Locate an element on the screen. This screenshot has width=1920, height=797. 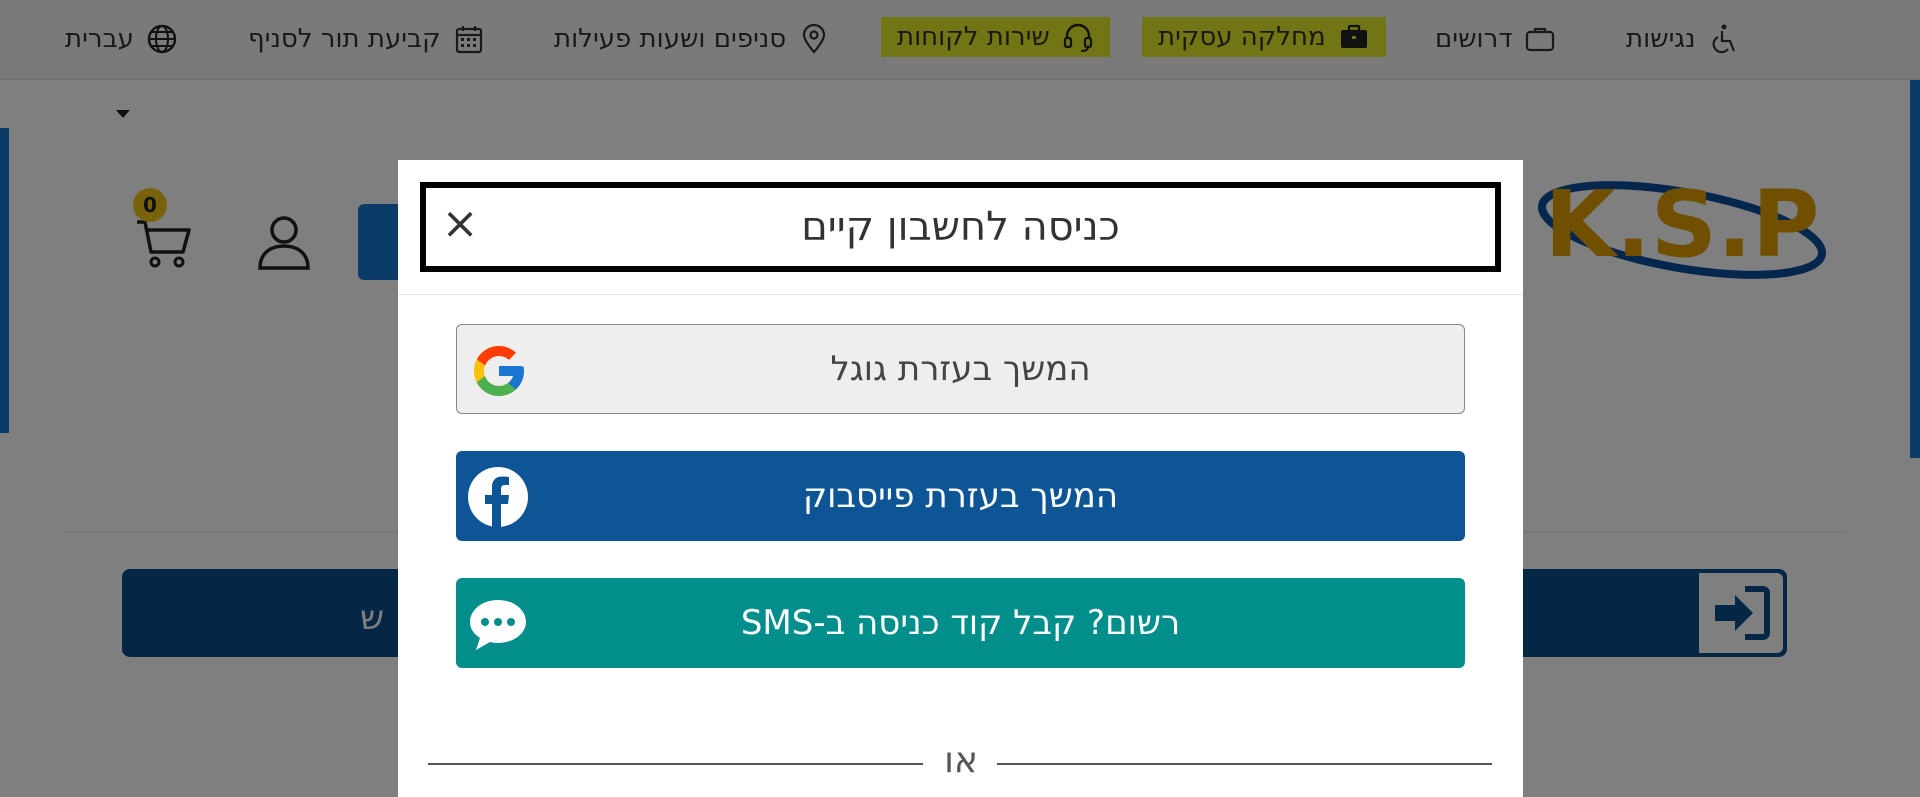
facebook-icon is located at coordinates (498, 497).